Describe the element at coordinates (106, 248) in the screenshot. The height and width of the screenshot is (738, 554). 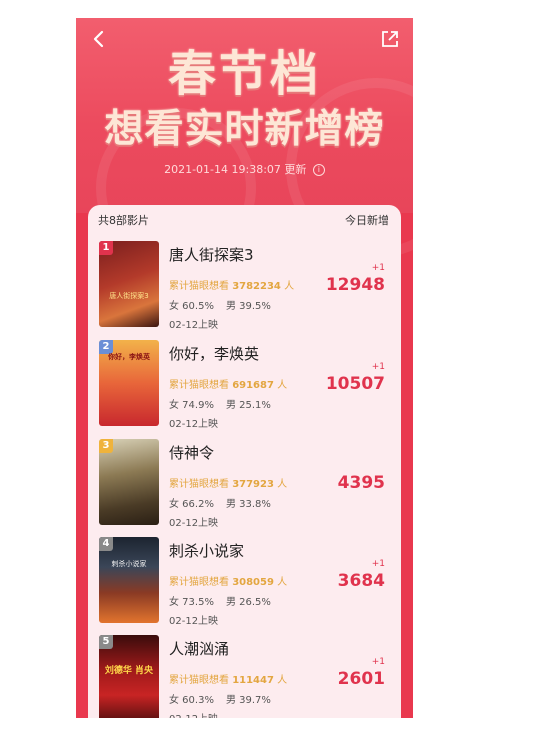
I see `rank-badge: 1` at that location.